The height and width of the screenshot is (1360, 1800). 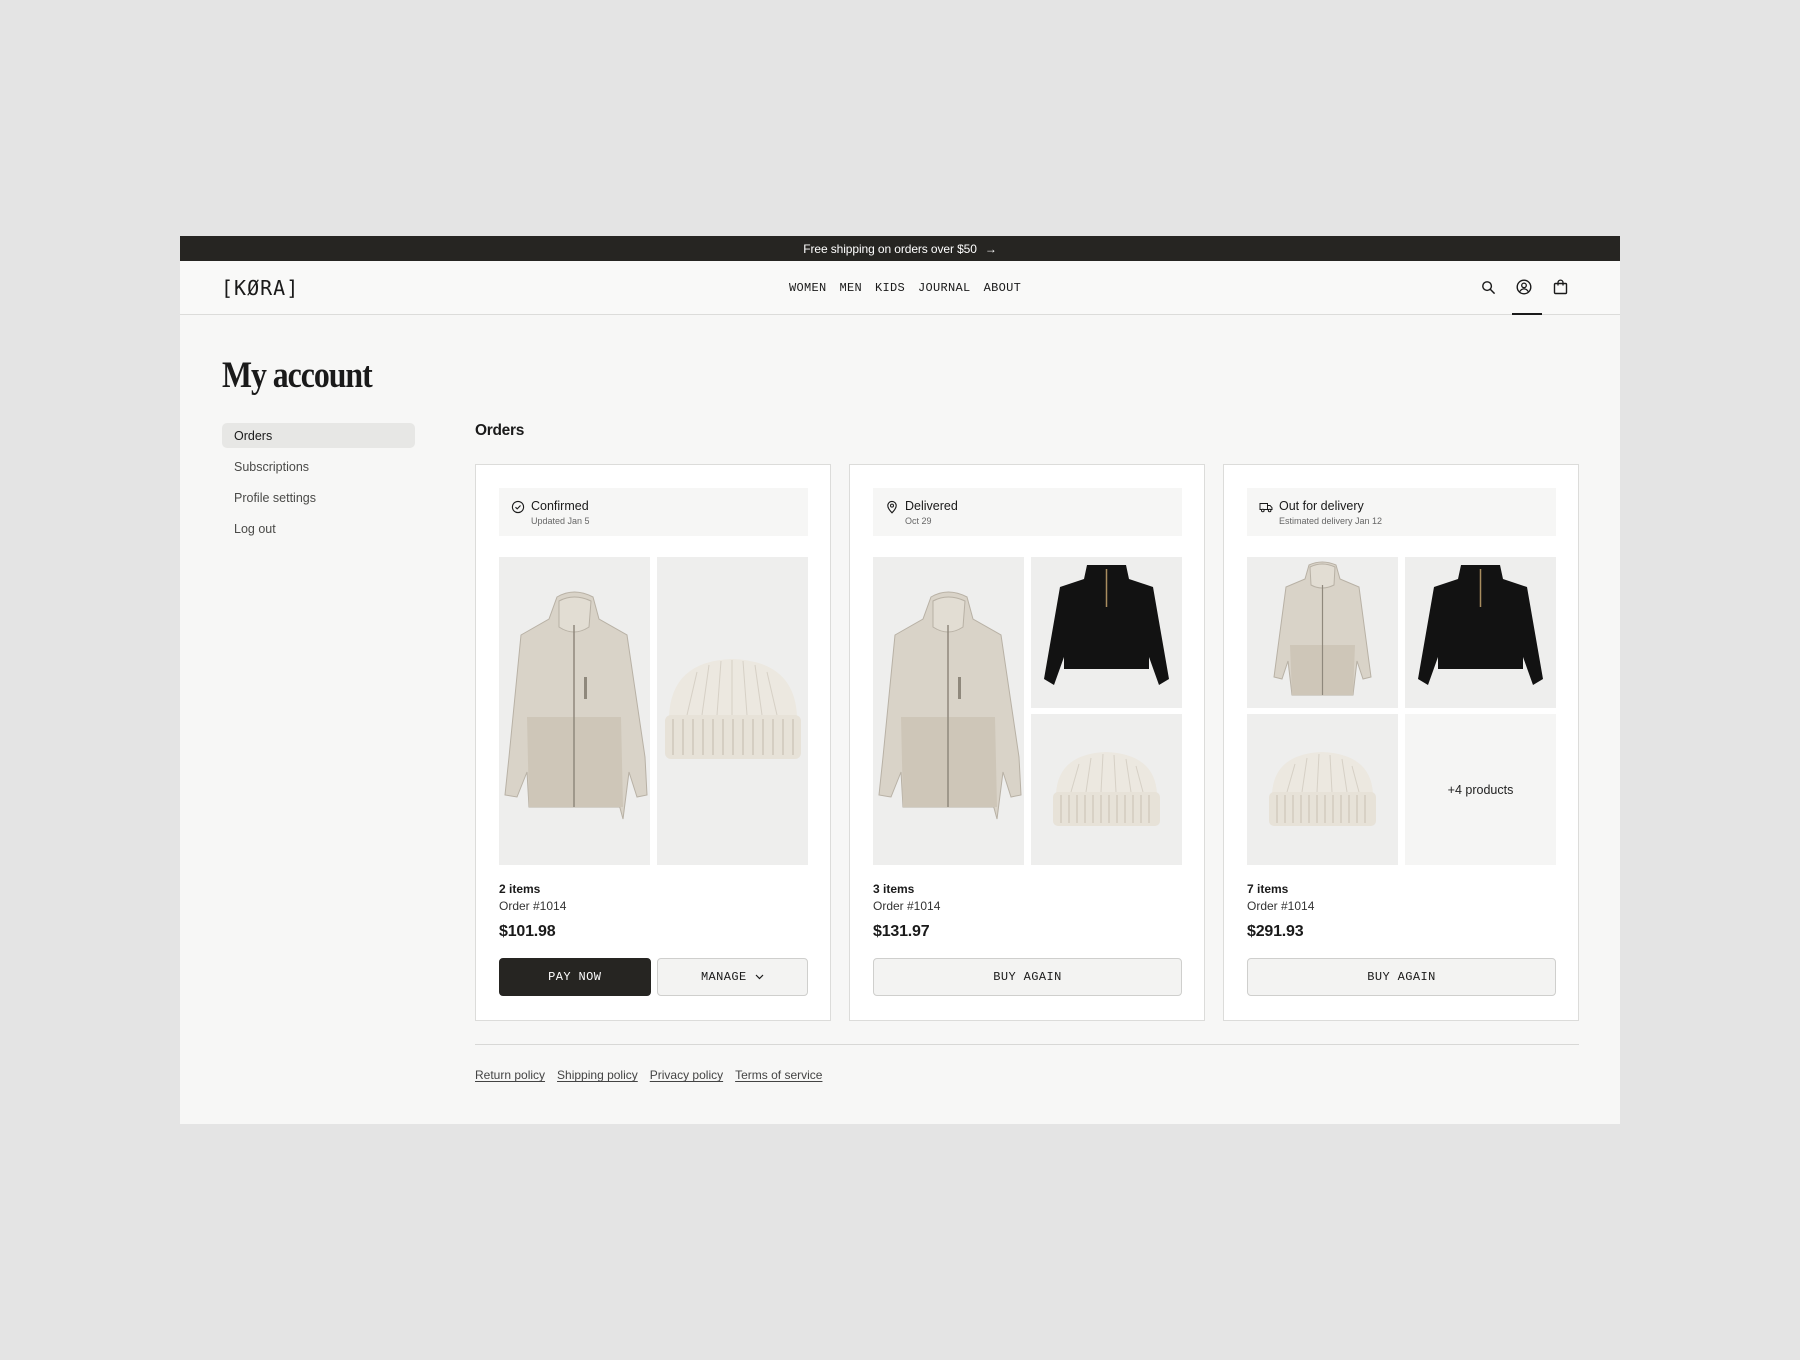 What do you see at coordinates (560, 521) in the screenshot?
I see `status-date: Updated Jan 5` at bounding box center [560, 521].